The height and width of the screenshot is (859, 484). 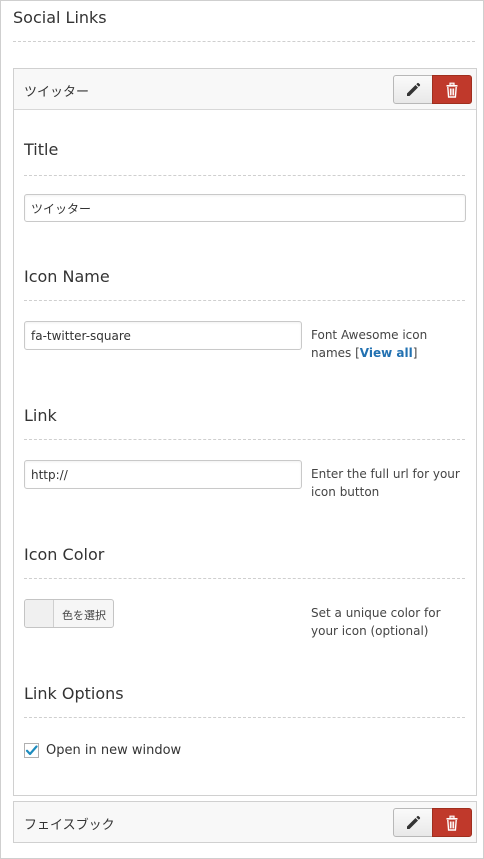 I want to click on open-new-window-label: Open in new window, so click(x=113, y=750).